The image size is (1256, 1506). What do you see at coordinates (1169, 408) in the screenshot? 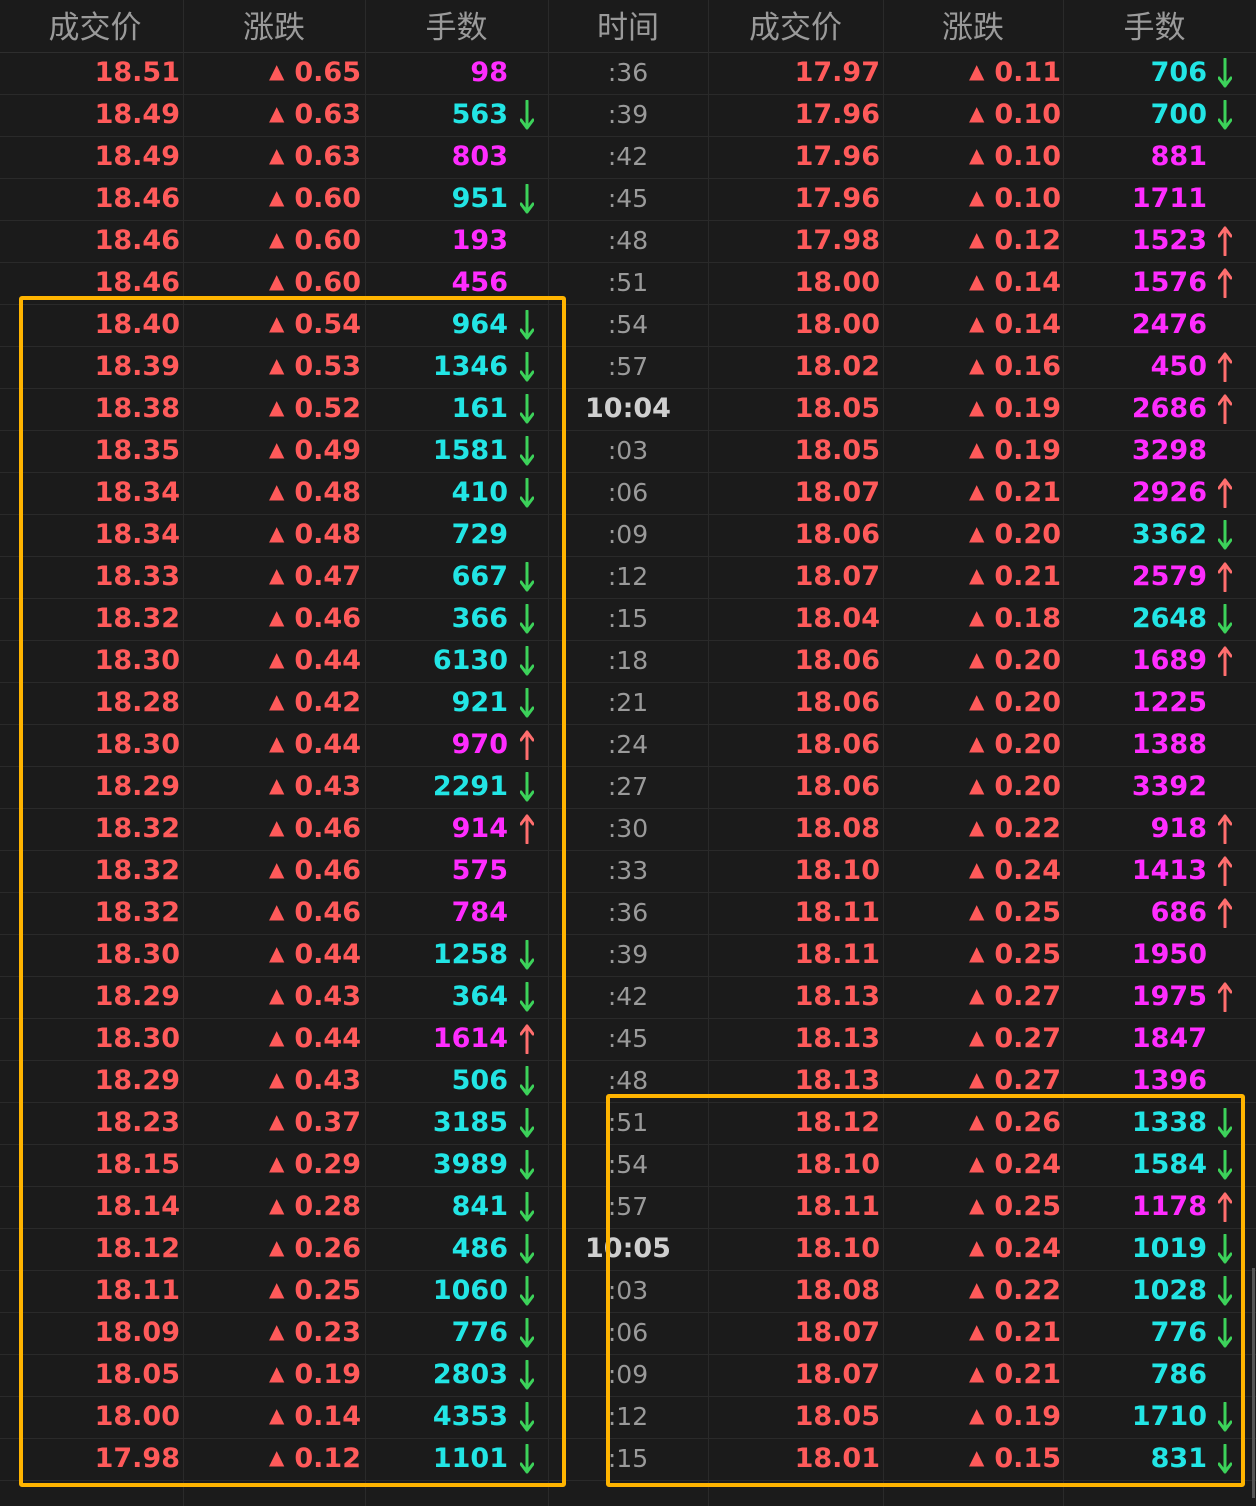
I see `trade-volume: 2686` at bounding box center [1169, 408].